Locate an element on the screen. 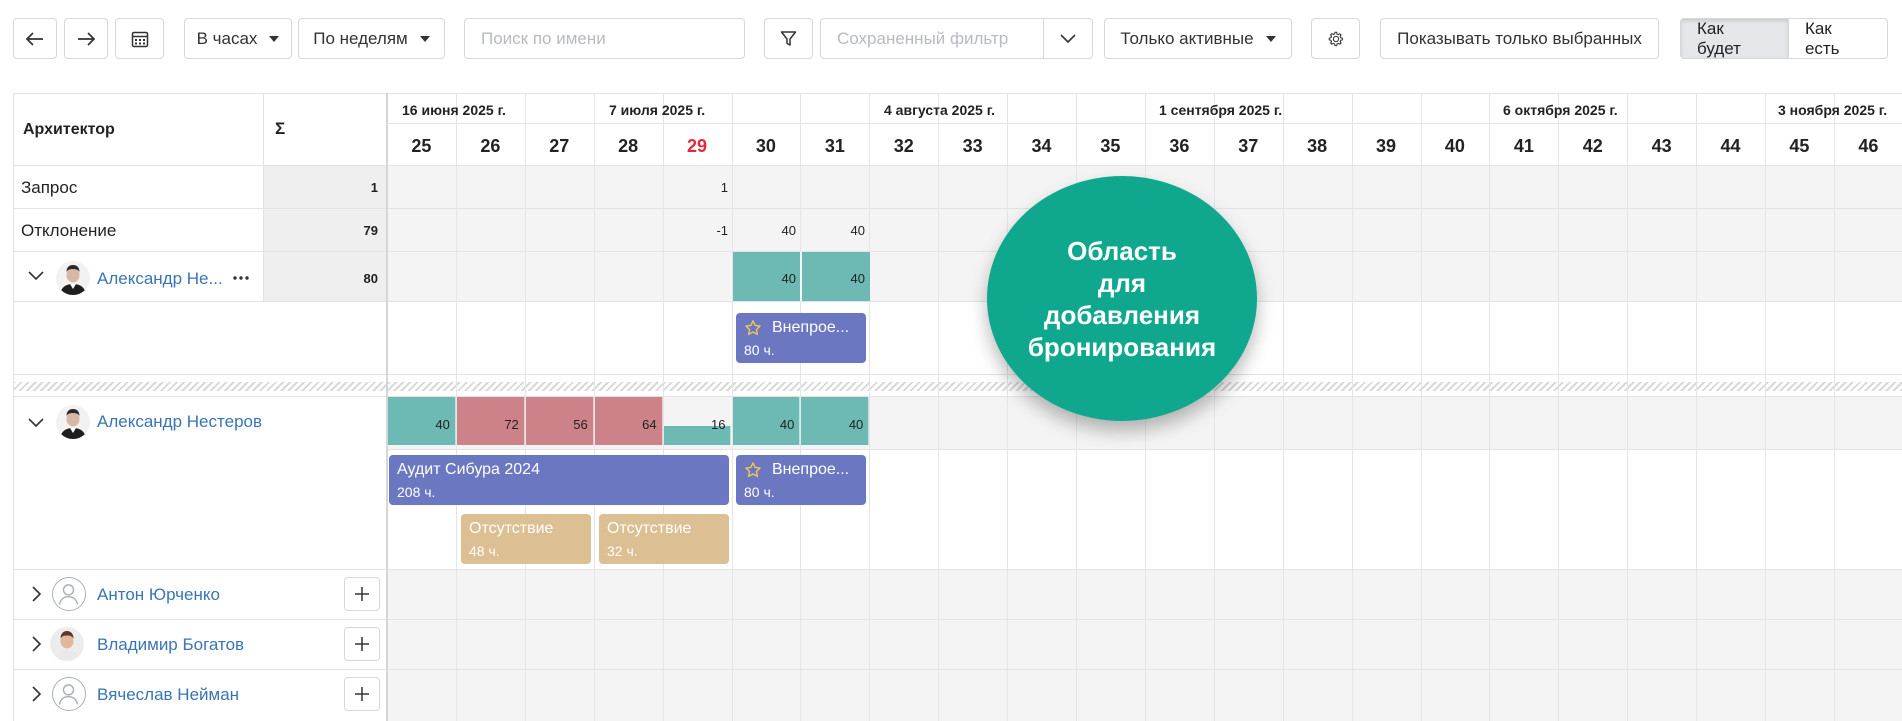 The height and width of the screenshot is (721, 1902). month-label: 16 июня 2025 г. is located at coordinates (454, 110).